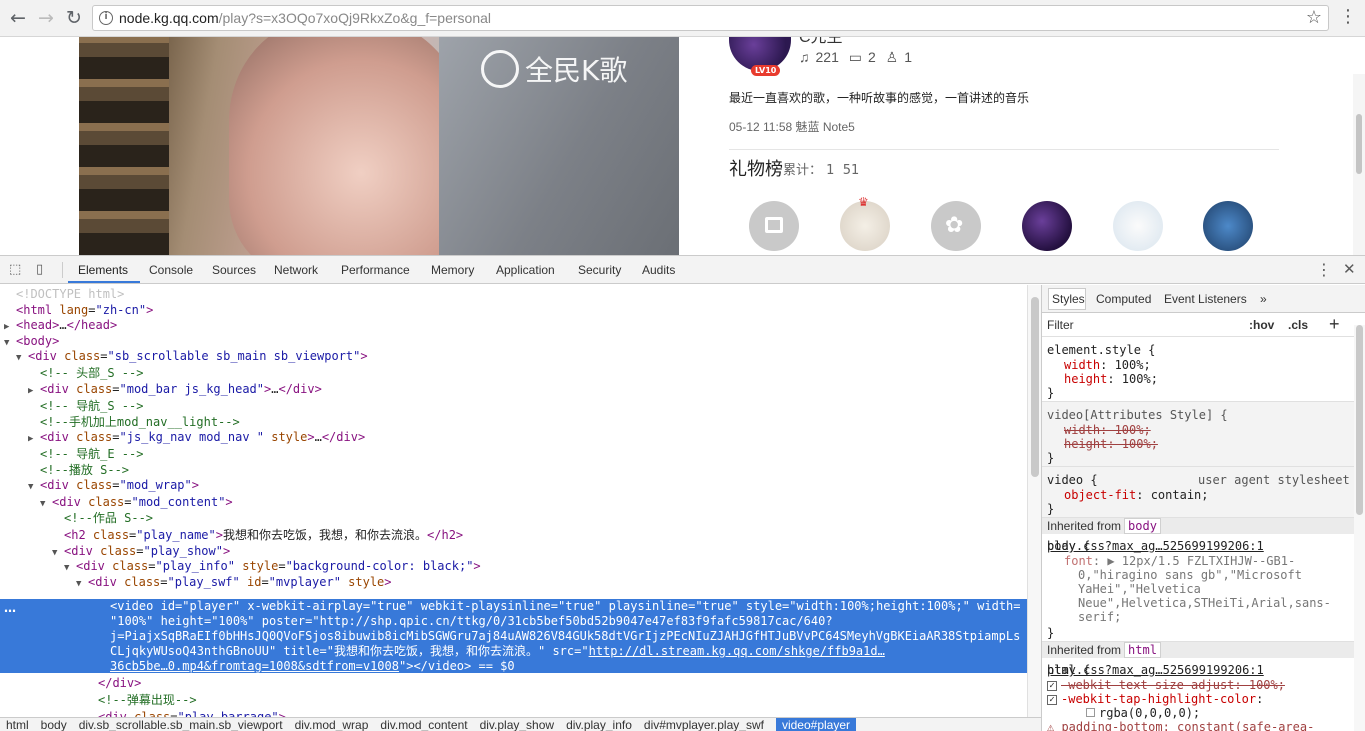 The height and width of the screenshot is (731, 1365). Describe the element at coordinates (60, 325) in the screenshot. I see `dom-node-line: ▶ <head>…</head>` at that location.